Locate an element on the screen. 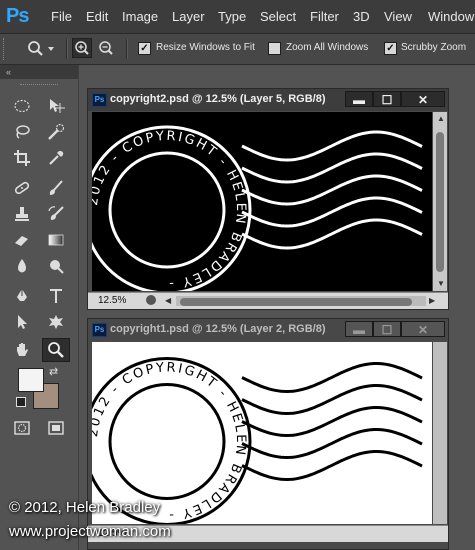 The height and width of the screenshot is (550, 475). lasso-tool-icon is located at coordinates (22, 132).